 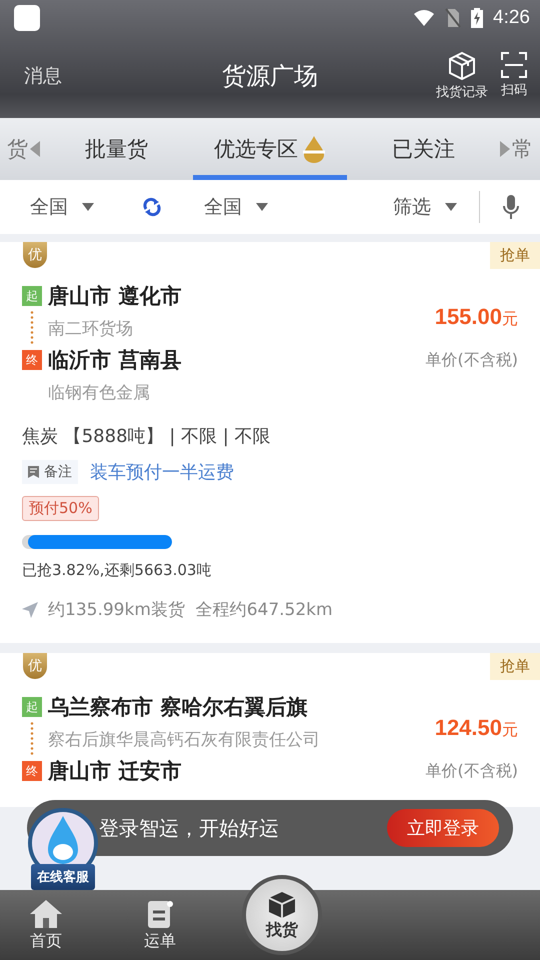 What do you see at coordinates (115, 771) in the screenshot?
I see `destination-city: 唐山市 迁安市` at bounding box center [115, 771].